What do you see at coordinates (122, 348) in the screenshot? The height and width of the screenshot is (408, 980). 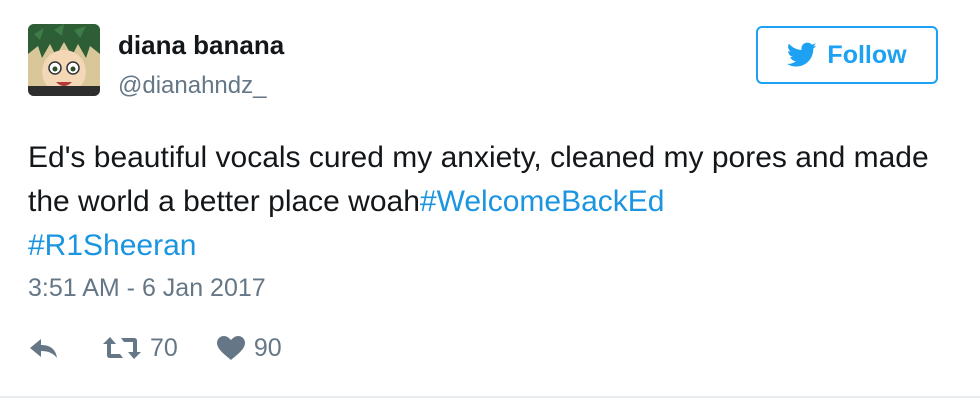 I see `retweet-icon` at bounding box center [122, 348].